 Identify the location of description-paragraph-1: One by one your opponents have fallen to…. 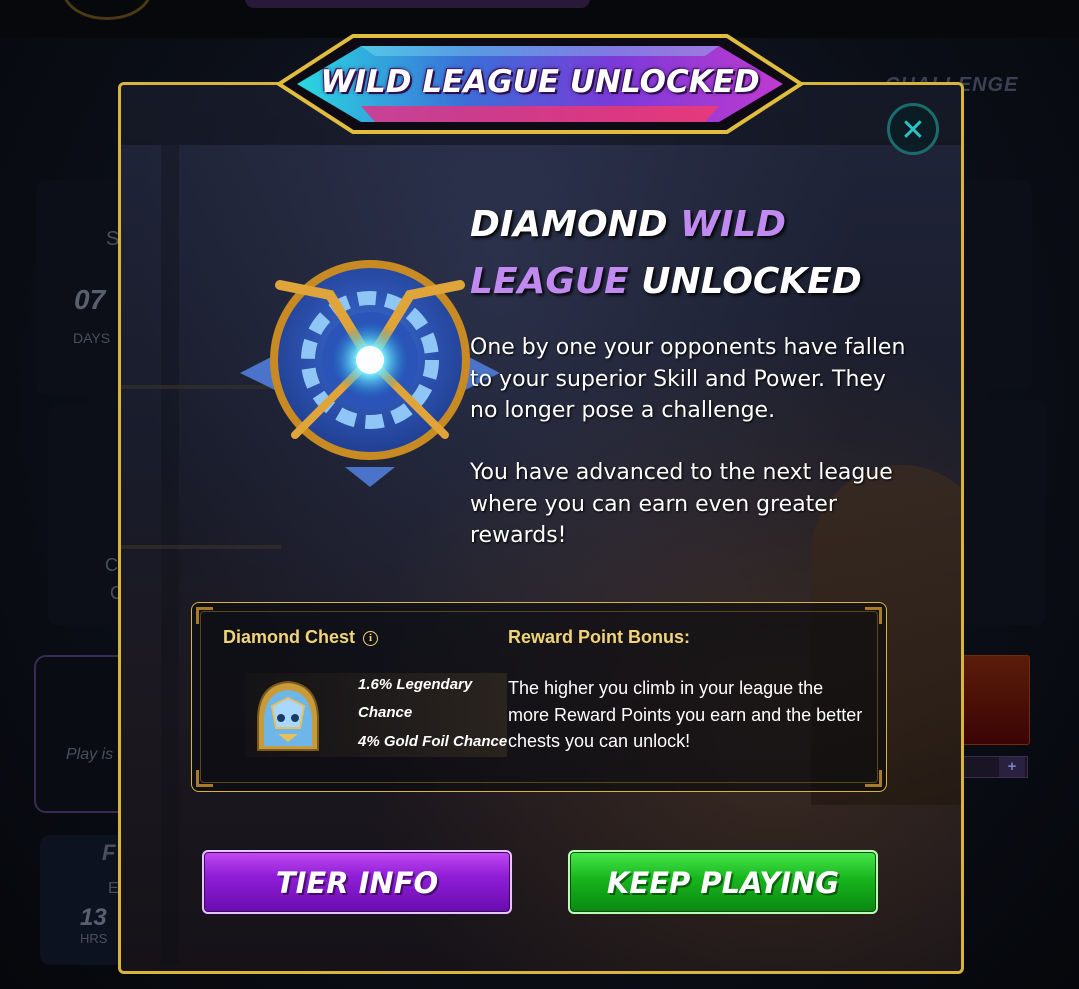
(688, 379).